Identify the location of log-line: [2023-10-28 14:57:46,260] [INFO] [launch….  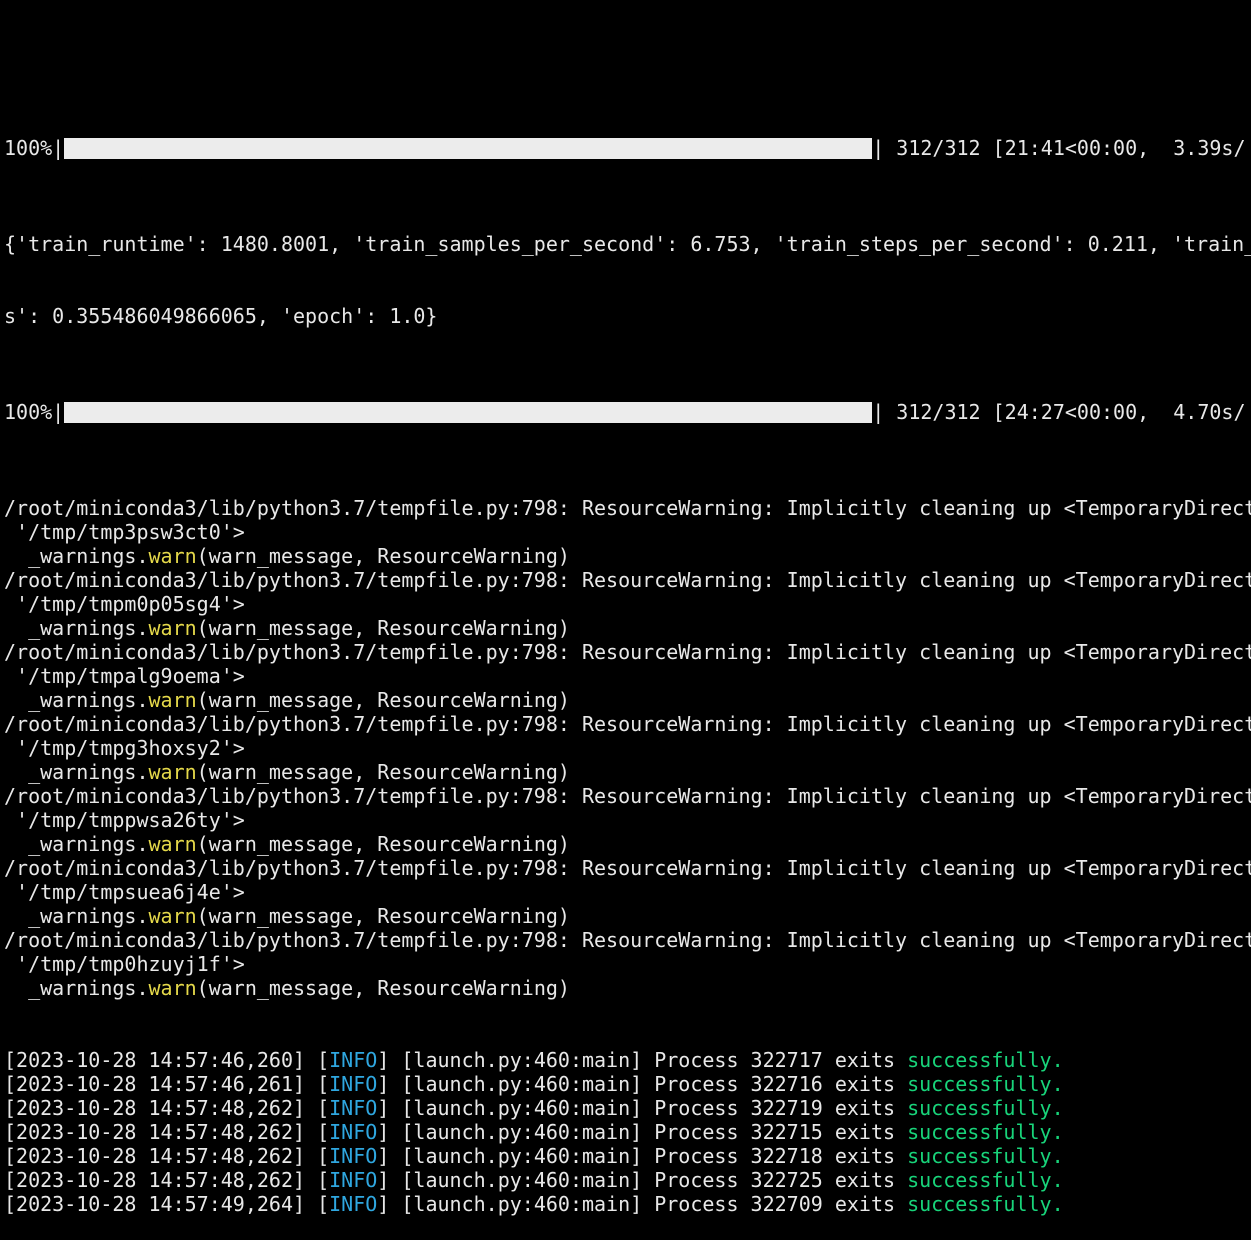
(627, 1060).